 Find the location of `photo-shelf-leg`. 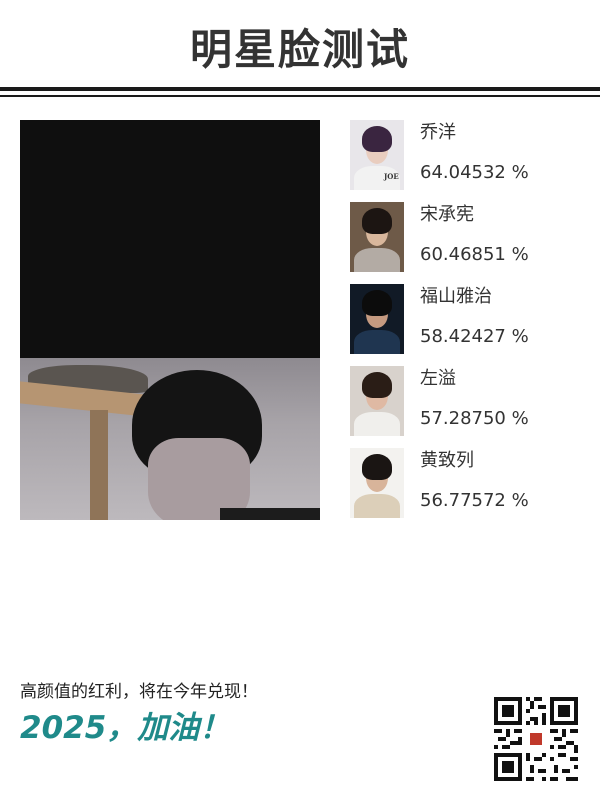

photo-shelf-leg is located at coordinates (99, 465).